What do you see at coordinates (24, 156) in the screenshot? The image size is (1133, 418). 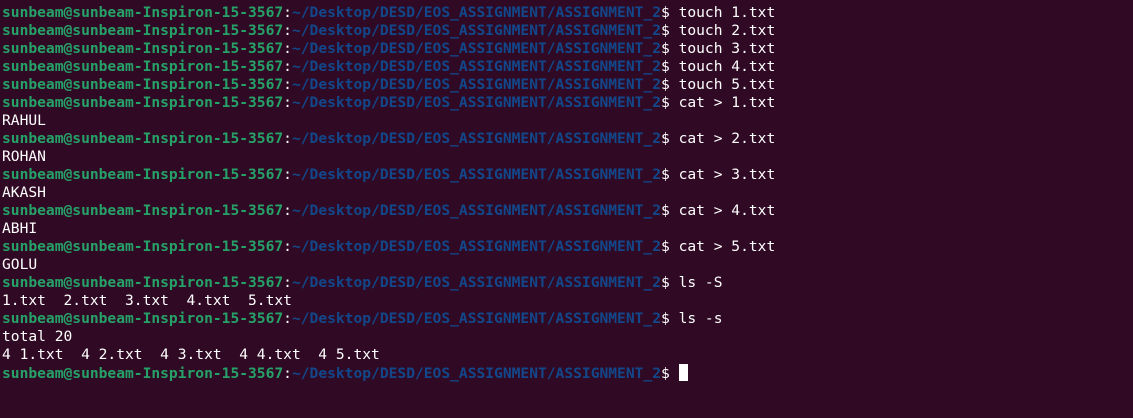 I see `output-text: ROHAN` at bounding box center [24, 156].